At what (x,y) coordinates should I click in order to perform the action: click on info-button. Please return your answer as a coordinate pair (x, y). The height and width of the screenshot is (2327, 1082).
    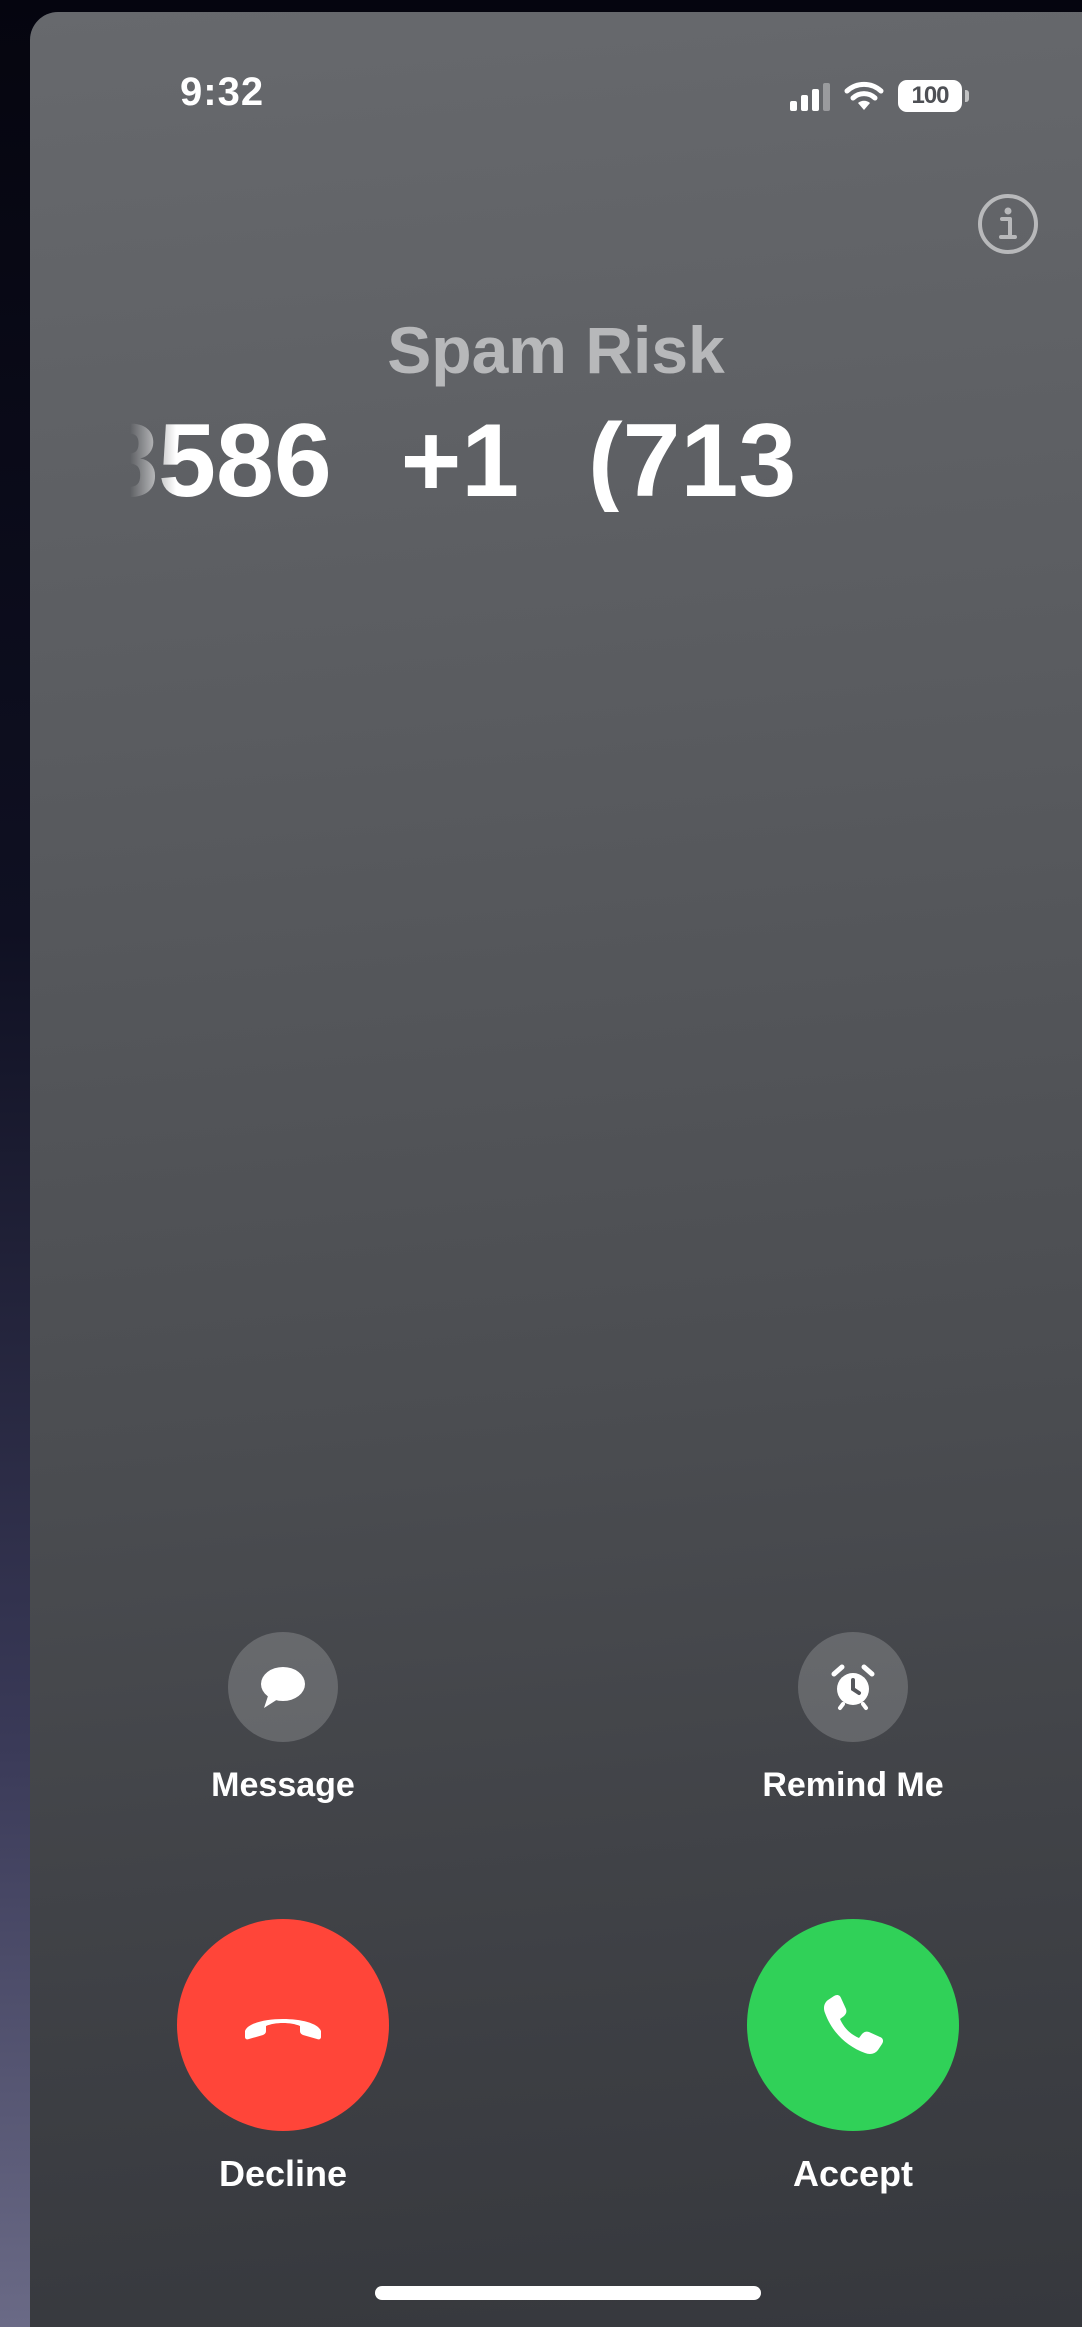
    Looking at the image, I should click on (1008, 224).